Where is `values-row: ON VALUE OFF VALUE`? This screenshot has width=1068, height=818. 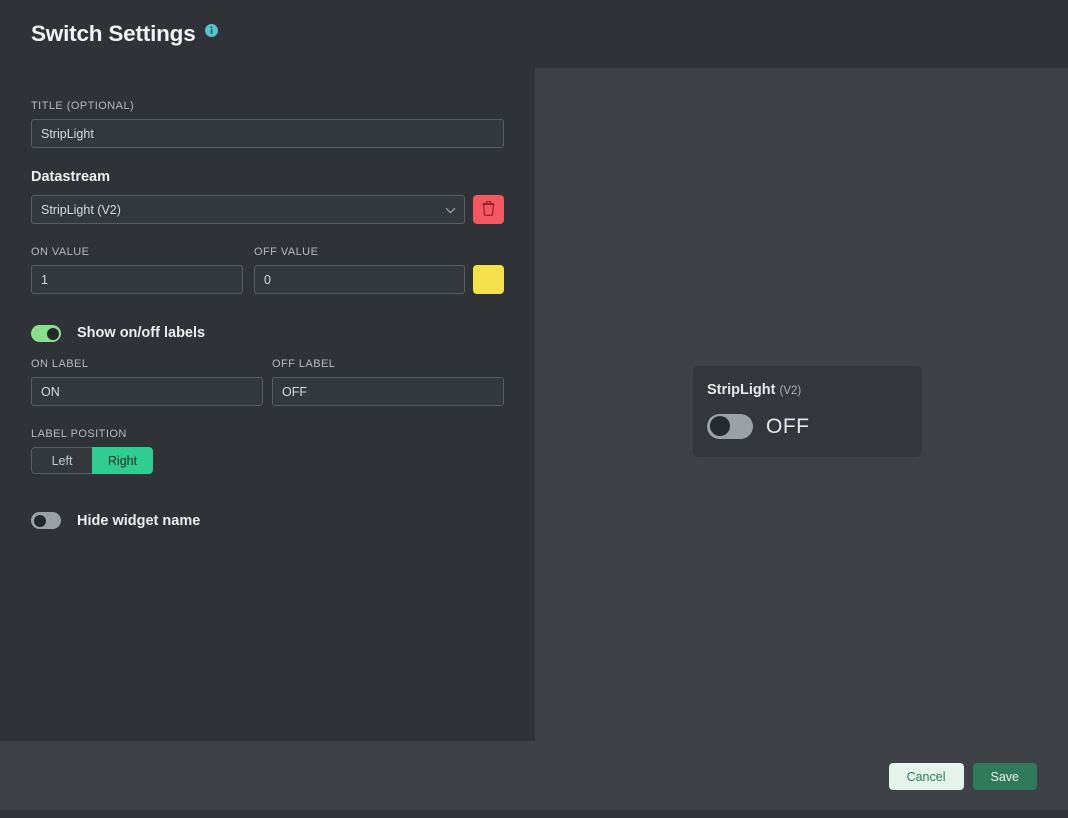 values-row: ON VALUE OFF VALUE is located at coordinates (267, 270).